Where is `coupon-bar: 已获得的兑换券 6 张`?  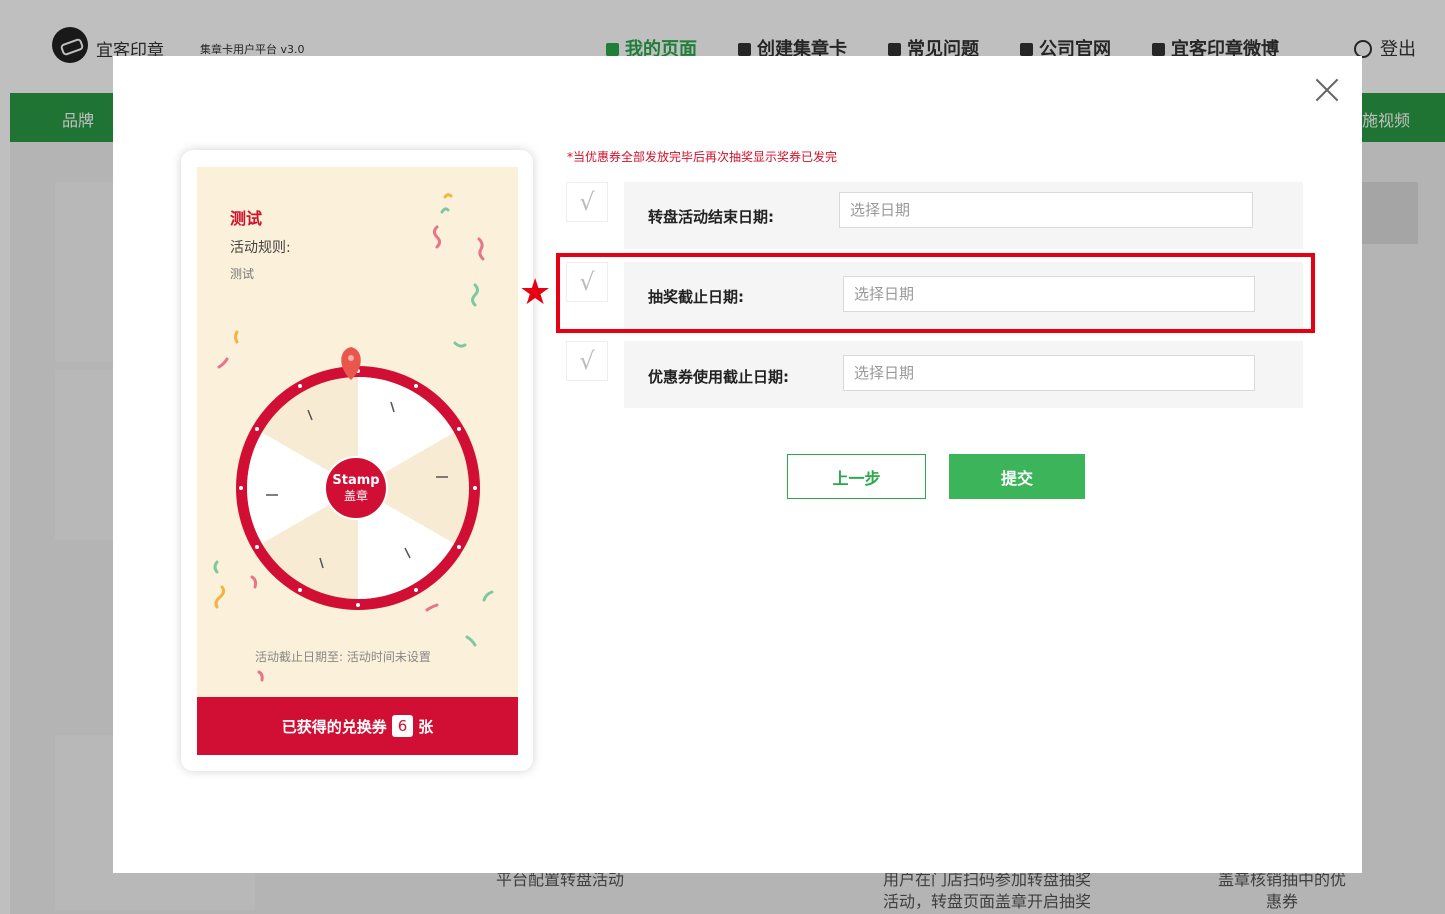 coupon-bar: 已获得的兑换券 6 张 is located at coordinates (357, 726).